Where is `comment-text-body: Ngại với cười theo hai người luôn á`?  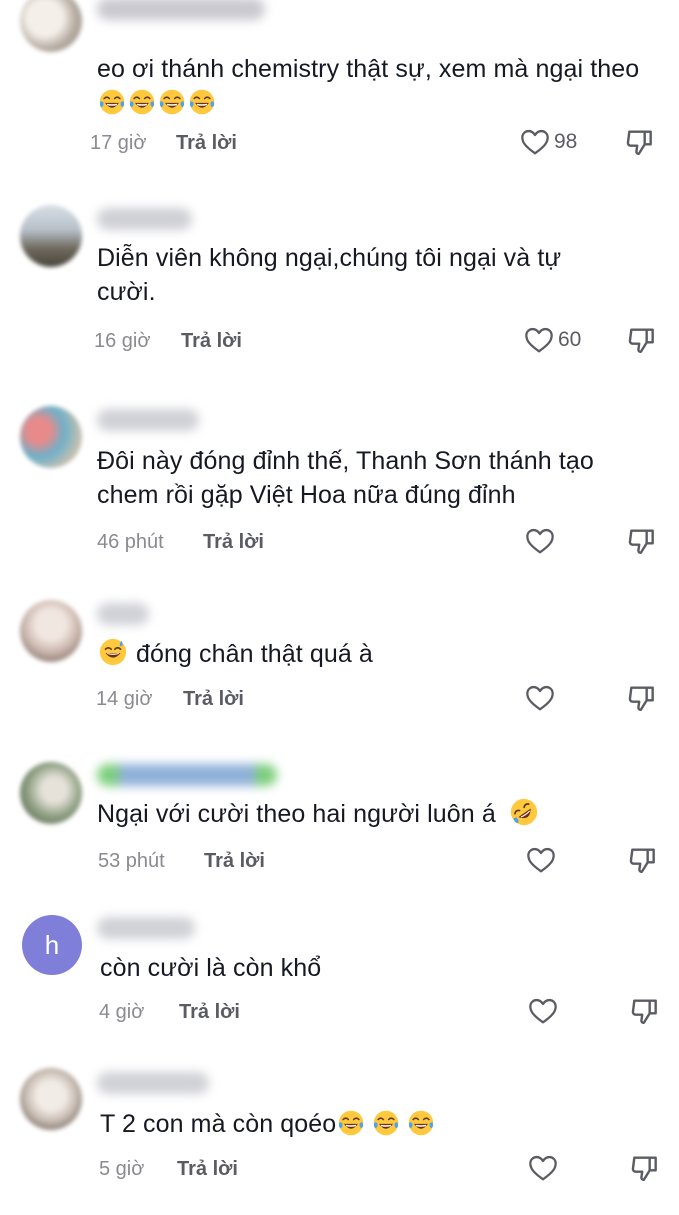 comment-text-body: Ngại với cười theo hai người luôn á is located at coordinates (296, 814).